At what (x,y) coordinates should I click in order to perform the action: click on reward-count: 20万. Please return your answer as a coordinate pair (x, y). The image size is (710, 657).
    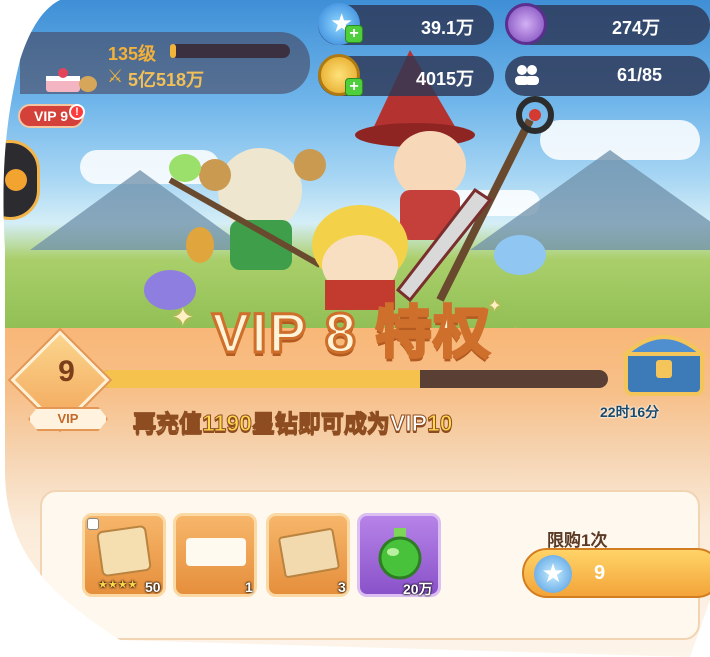
    Looking at the image, I should click on (418, 589).